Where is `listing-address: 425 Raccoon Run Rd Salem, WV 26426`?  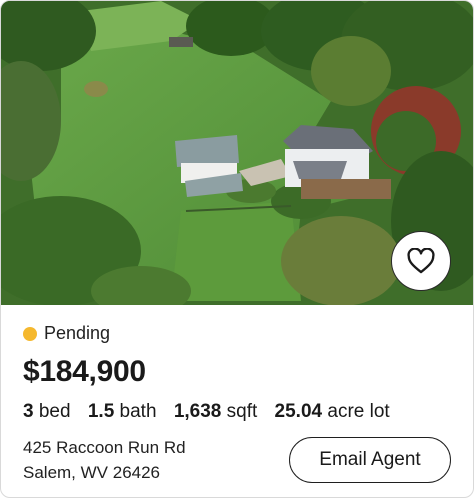
listing-address: 425 Raccoon Run Rd Salem, WV 26426 is located at coordinates (104, 460).